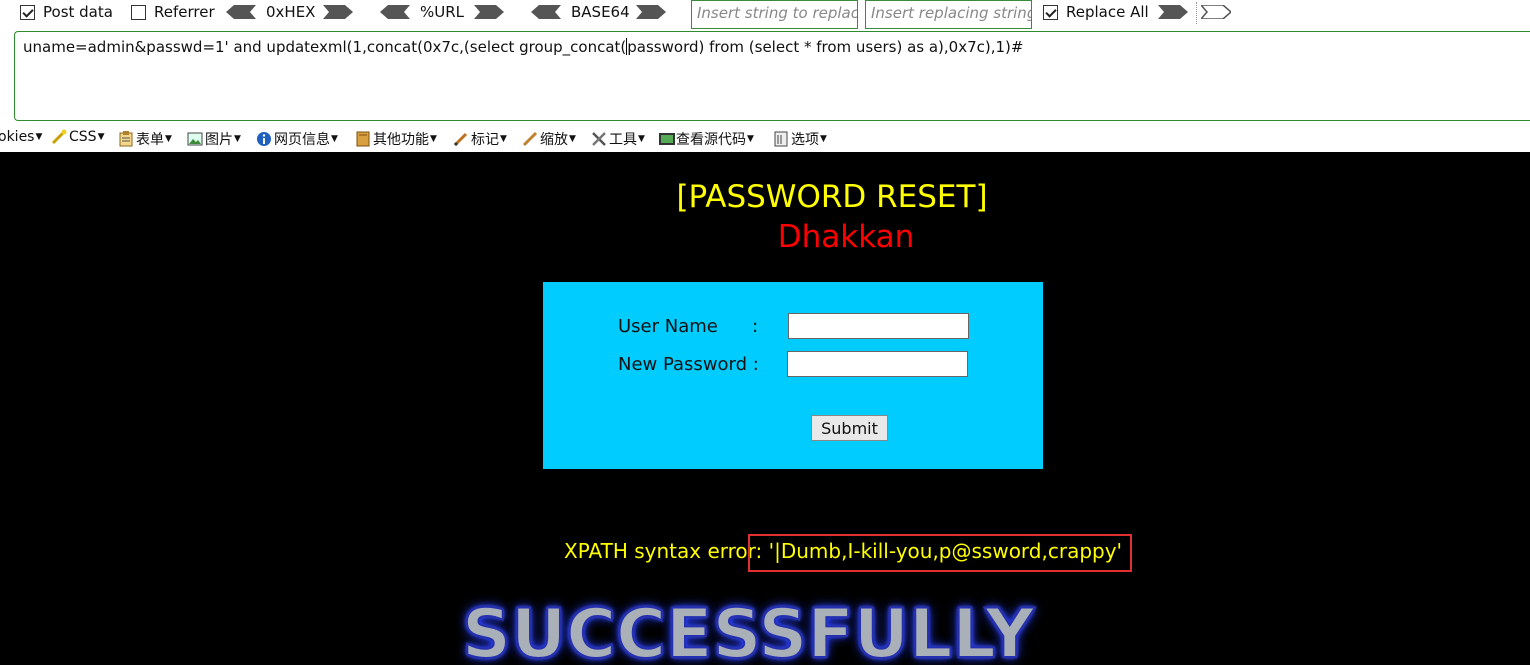 The image size is (1530, 665). I want to click on image-icon, so click(195, 139).